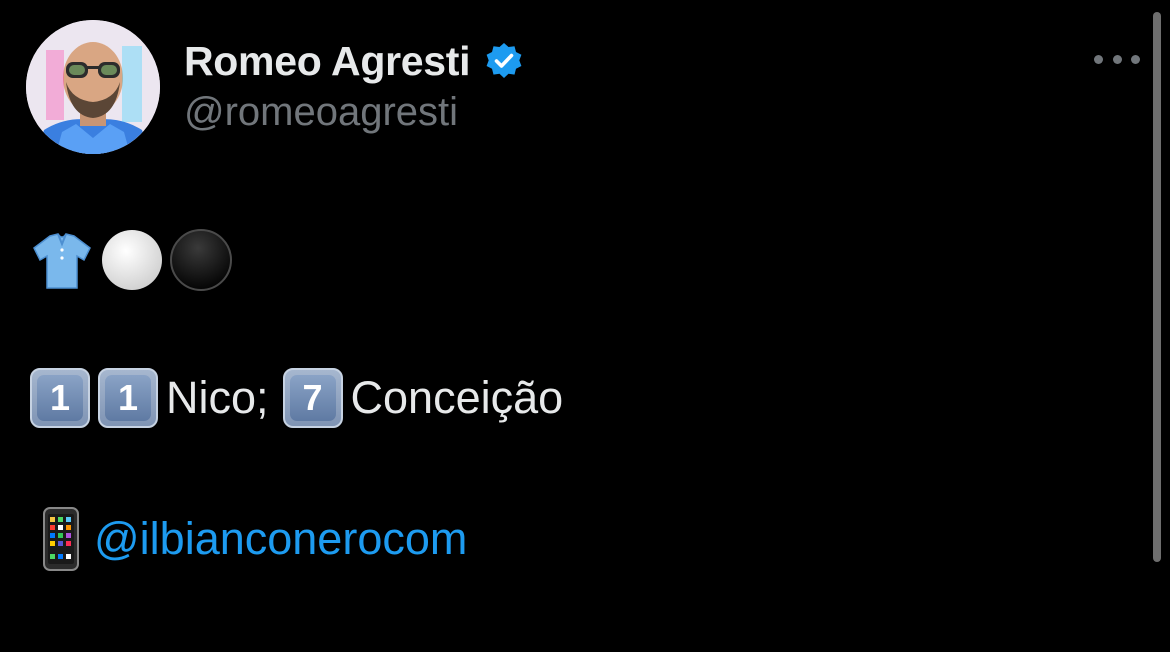 This screenshot has width=1170, height=652. Describe the element at coordinates (504, 60) in the screenshot. I see `verified-badge-icon` at that location.